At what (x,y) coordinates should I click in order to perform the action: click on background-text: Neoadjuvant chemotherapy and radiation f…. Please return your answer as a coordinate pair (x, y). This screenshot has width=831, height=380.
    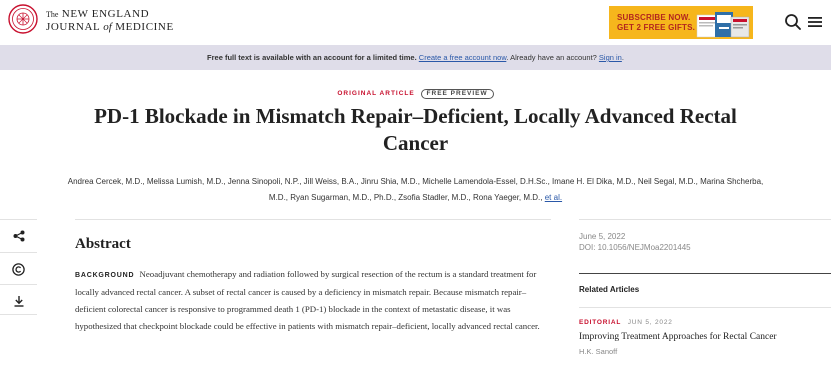
    Looking at the image, I should click on (307, 300).